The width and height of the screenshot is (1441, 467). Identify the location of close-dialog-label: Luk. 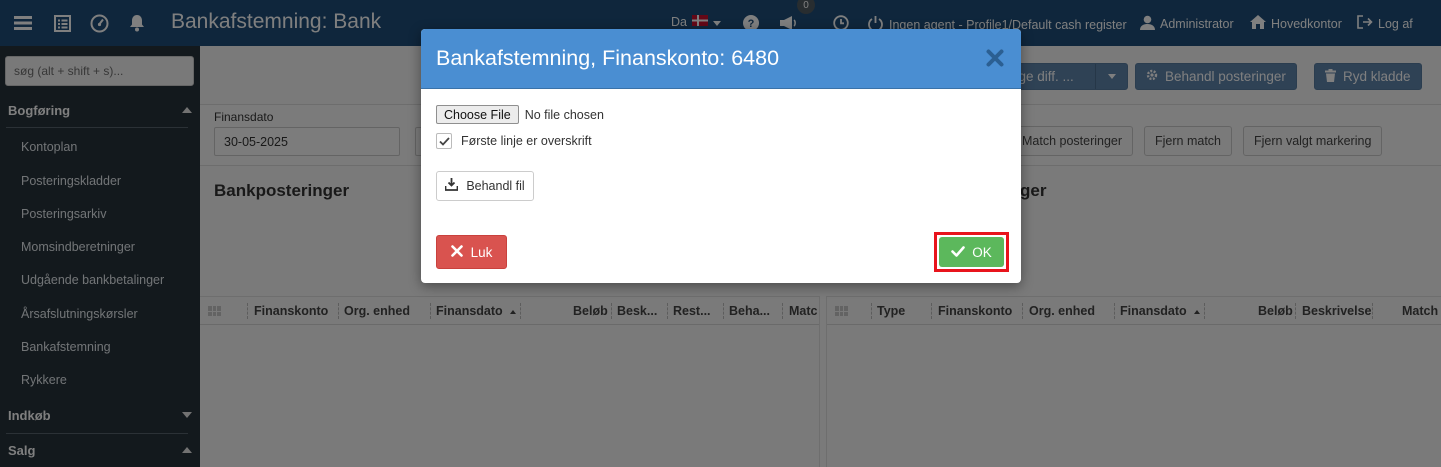
(481, 252).